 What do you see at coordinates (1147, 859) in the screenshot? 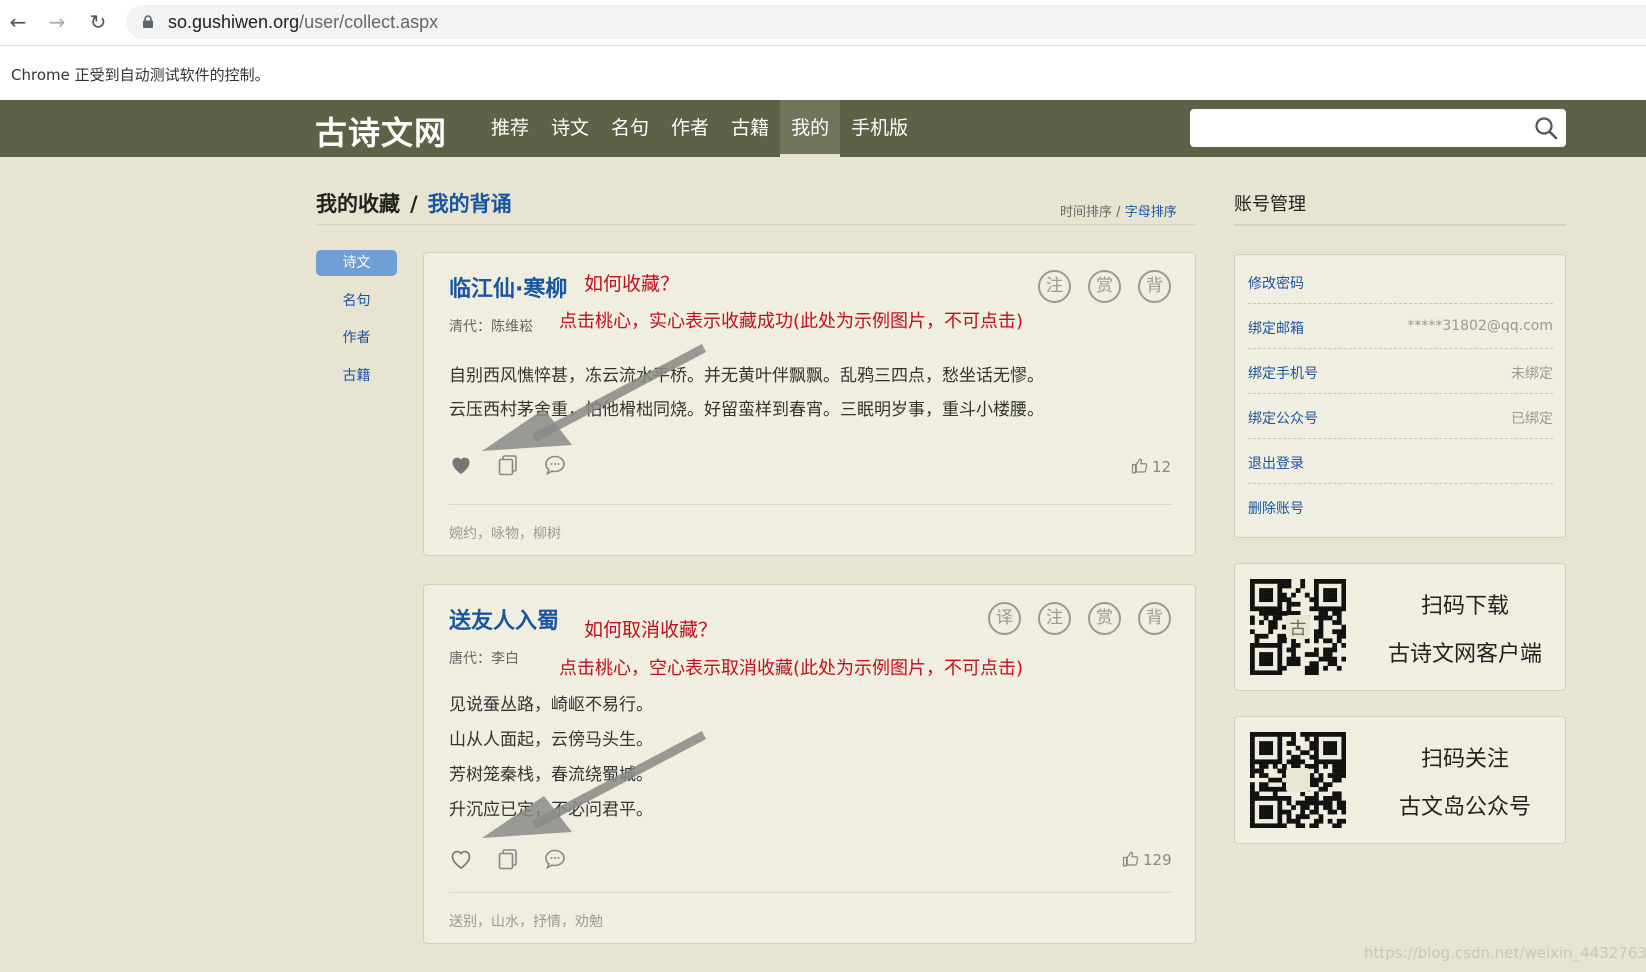
I see `like-count: 129` at bounding box center [1147, 859].